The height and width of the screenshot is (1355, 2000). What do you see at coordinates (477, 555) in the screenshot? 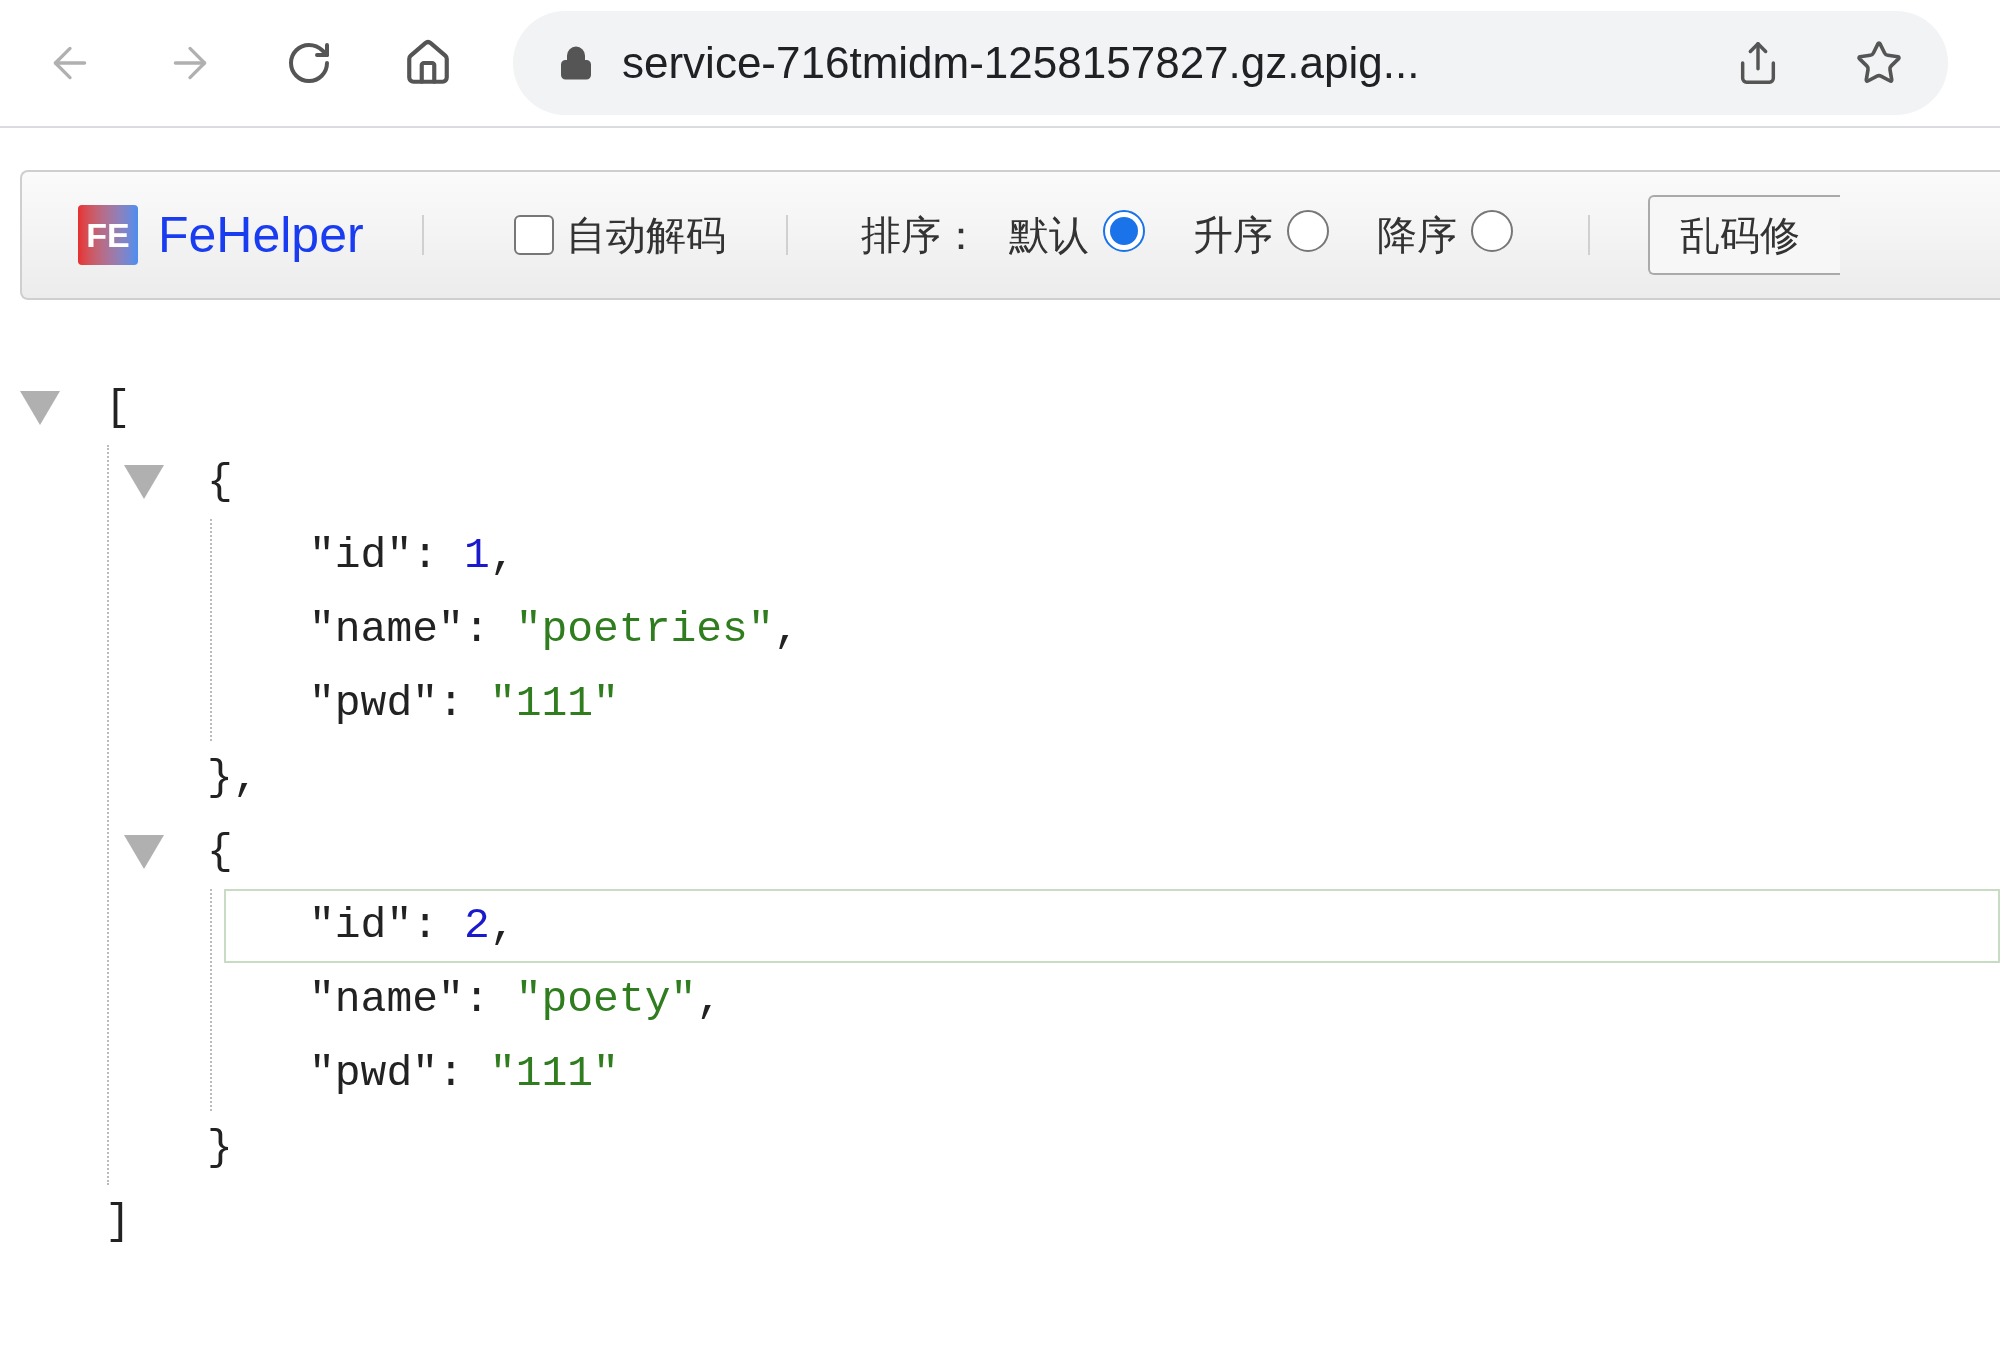
I see `json-value: 1` at bounding box center [477, 555].